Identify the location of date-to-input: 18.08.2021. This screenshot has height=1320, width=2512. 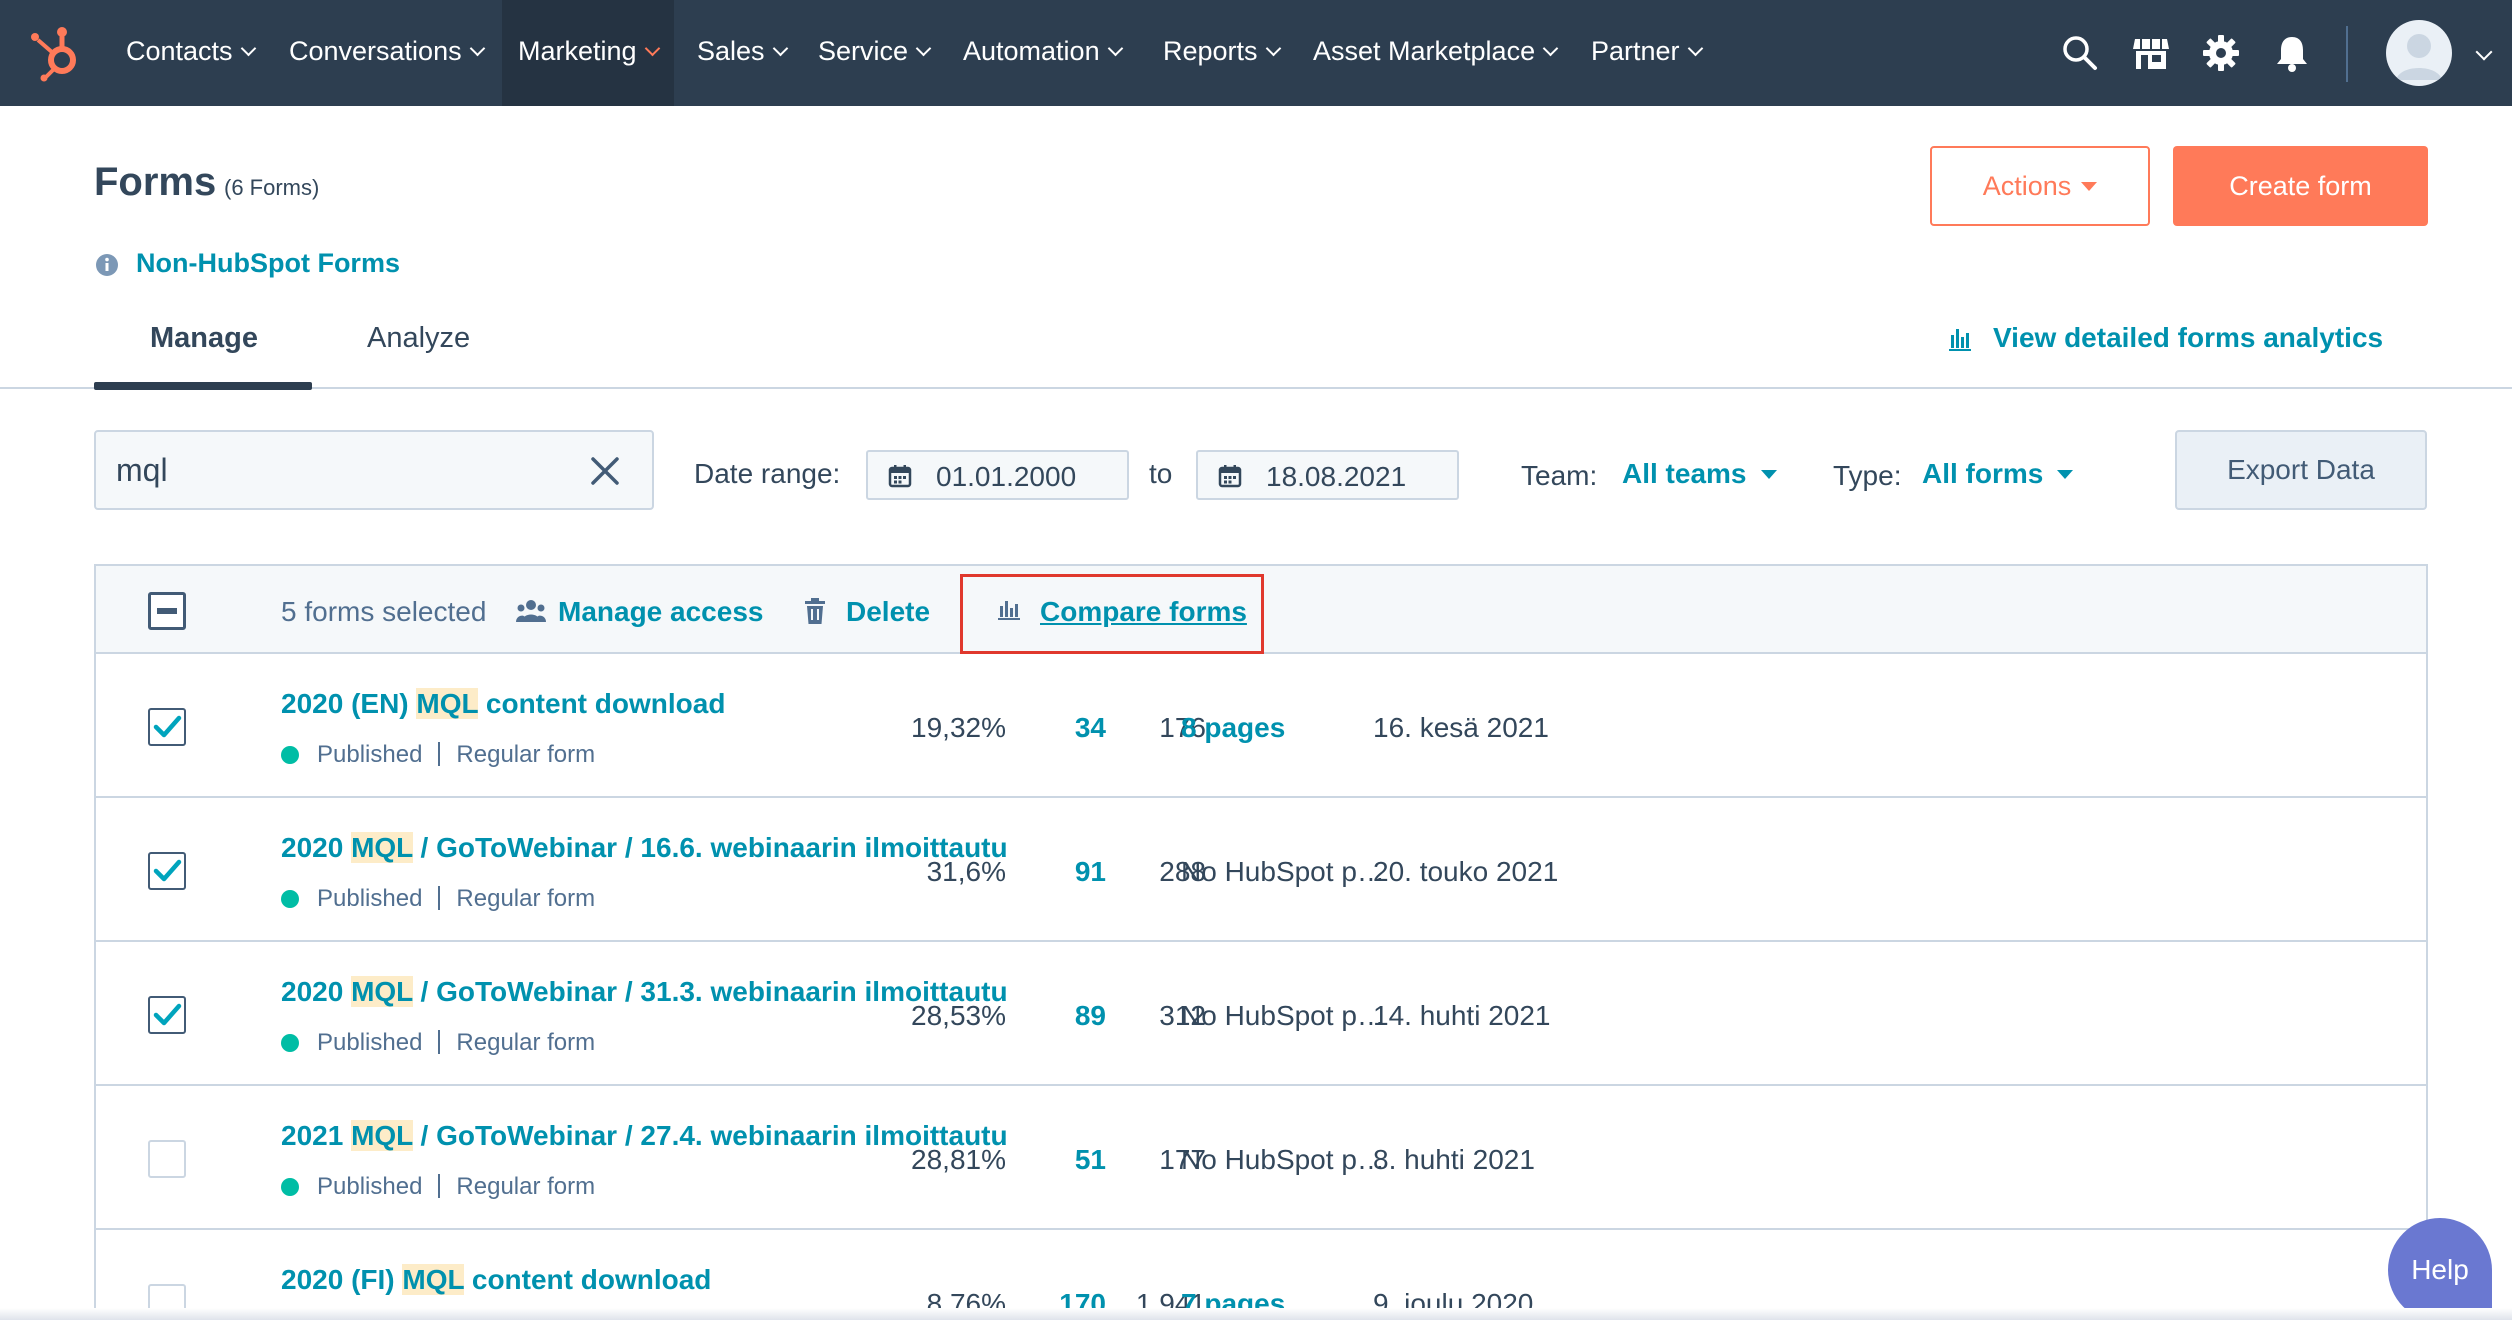
(1327, 475).